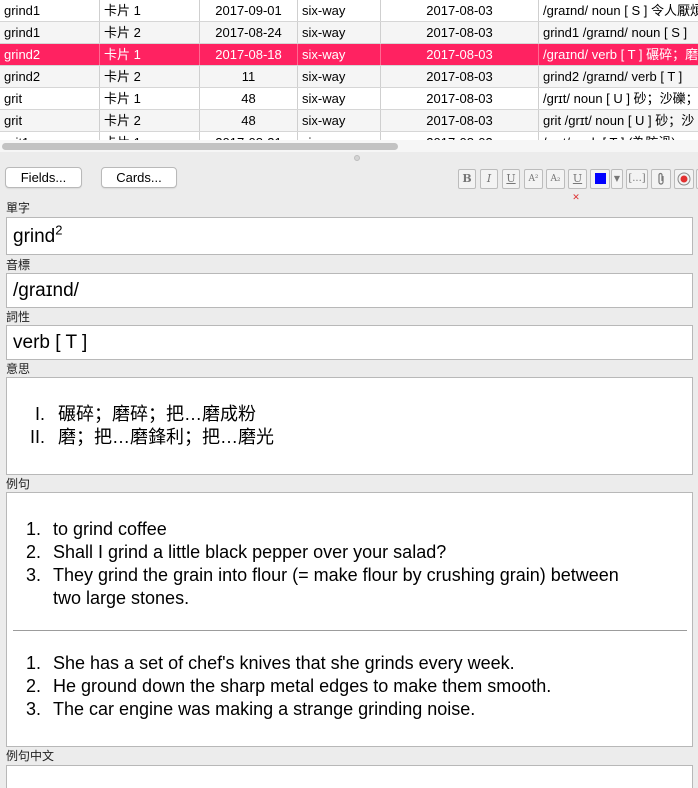  Describe the element at coordinates (637, 179) in the screenshot. I see `cloze-button: [...]` at that location.